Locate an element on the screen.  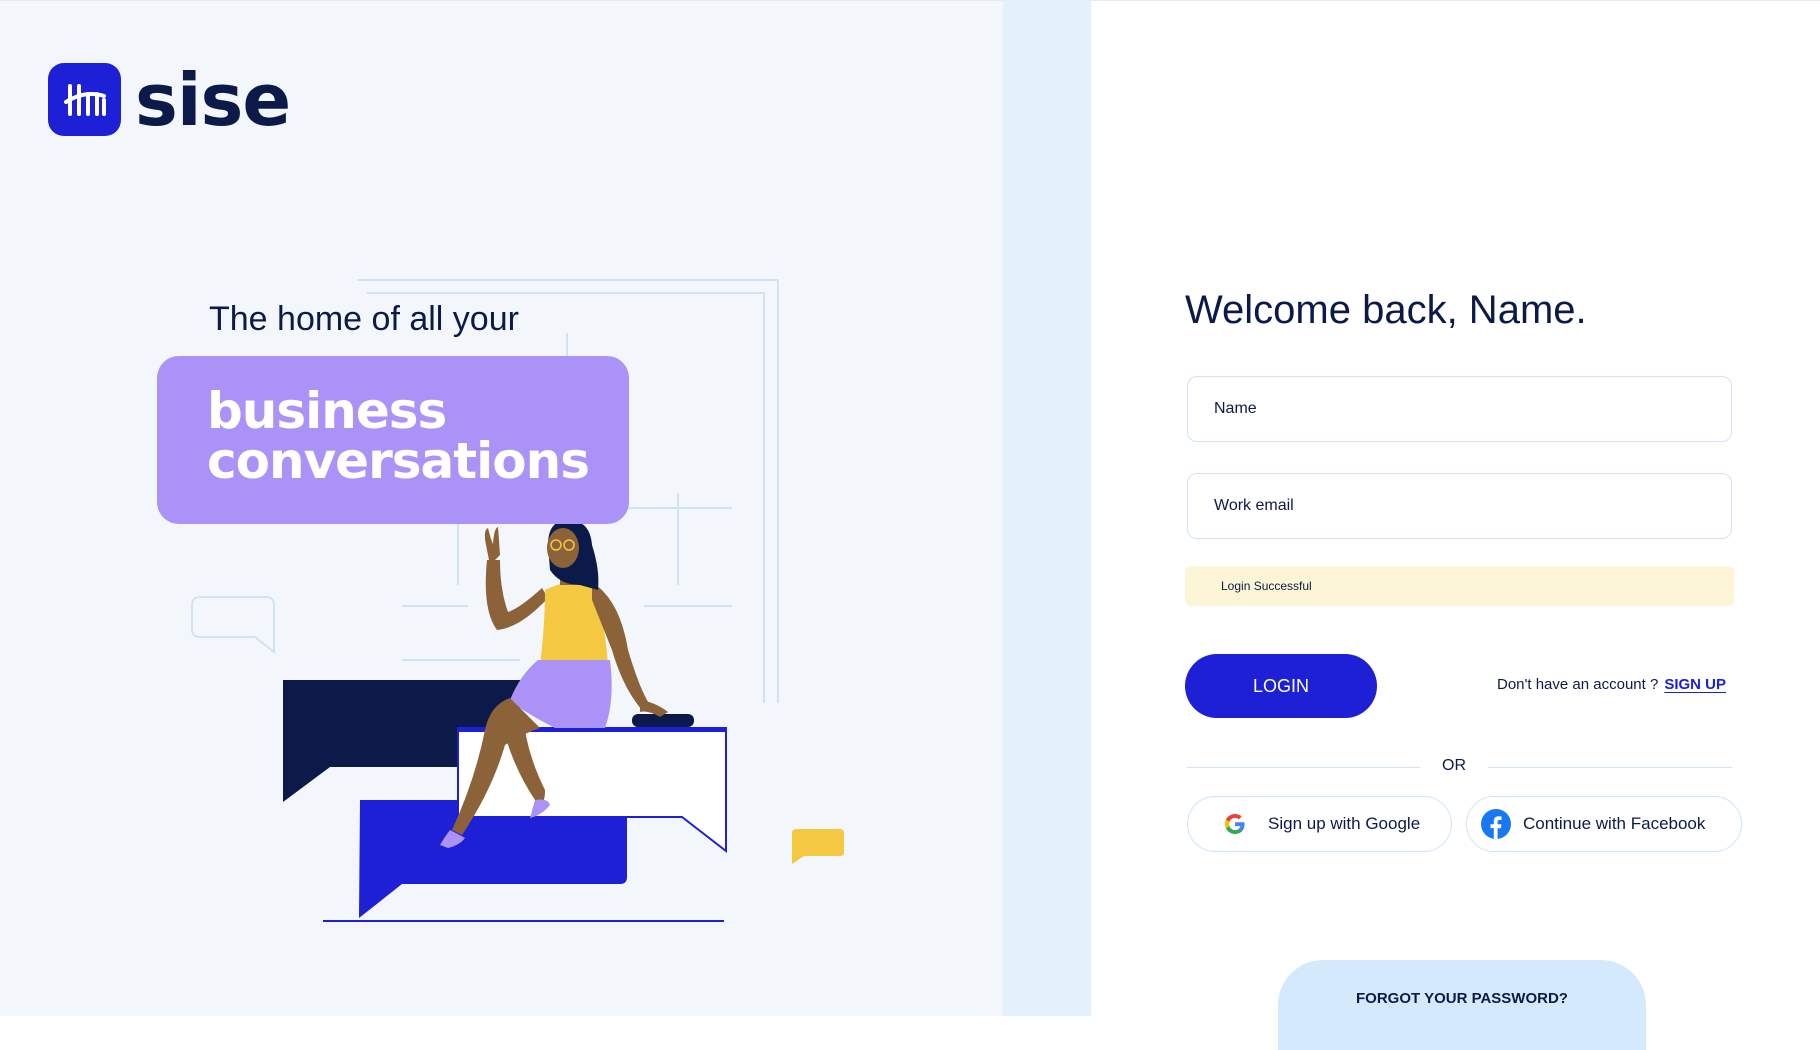
hero-tagline: The home of all your is located at coordinates (364, 319).